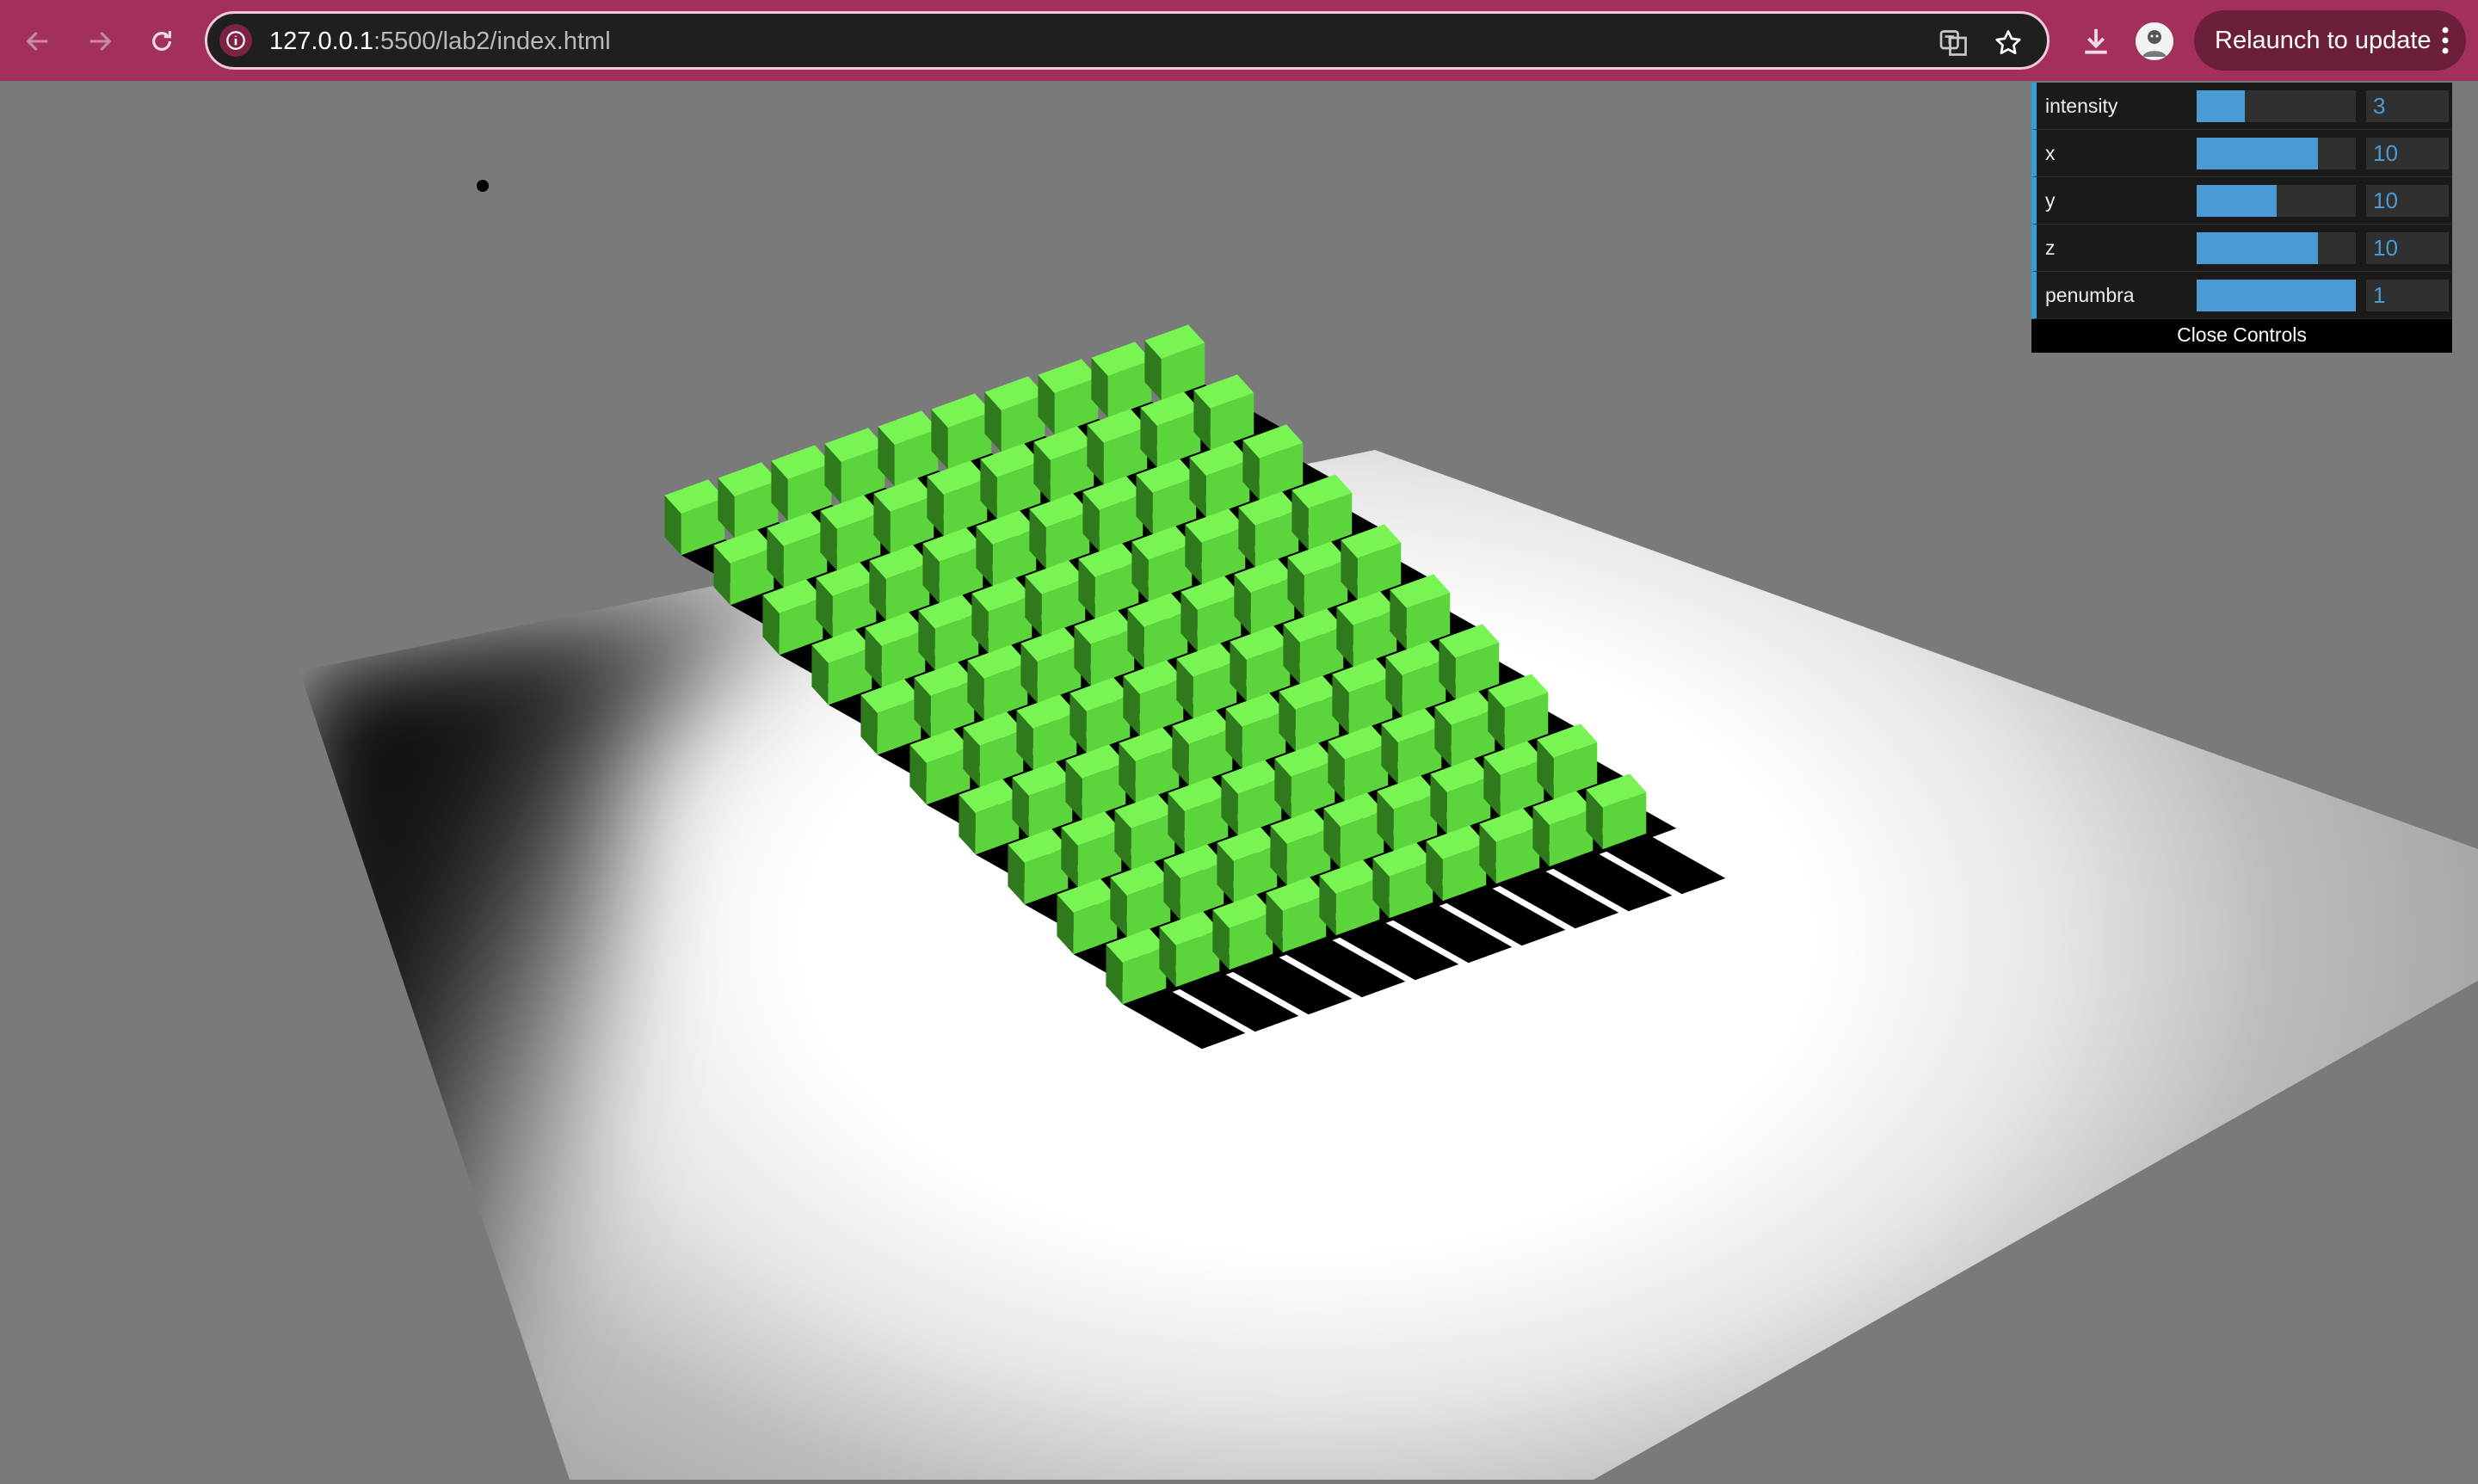 This screenshot has width=2478, height=1484. What do you see at coordinates (2050, 153) in the screenshot?
I see `control-label-x: x` at bounding box center [2050, 153].